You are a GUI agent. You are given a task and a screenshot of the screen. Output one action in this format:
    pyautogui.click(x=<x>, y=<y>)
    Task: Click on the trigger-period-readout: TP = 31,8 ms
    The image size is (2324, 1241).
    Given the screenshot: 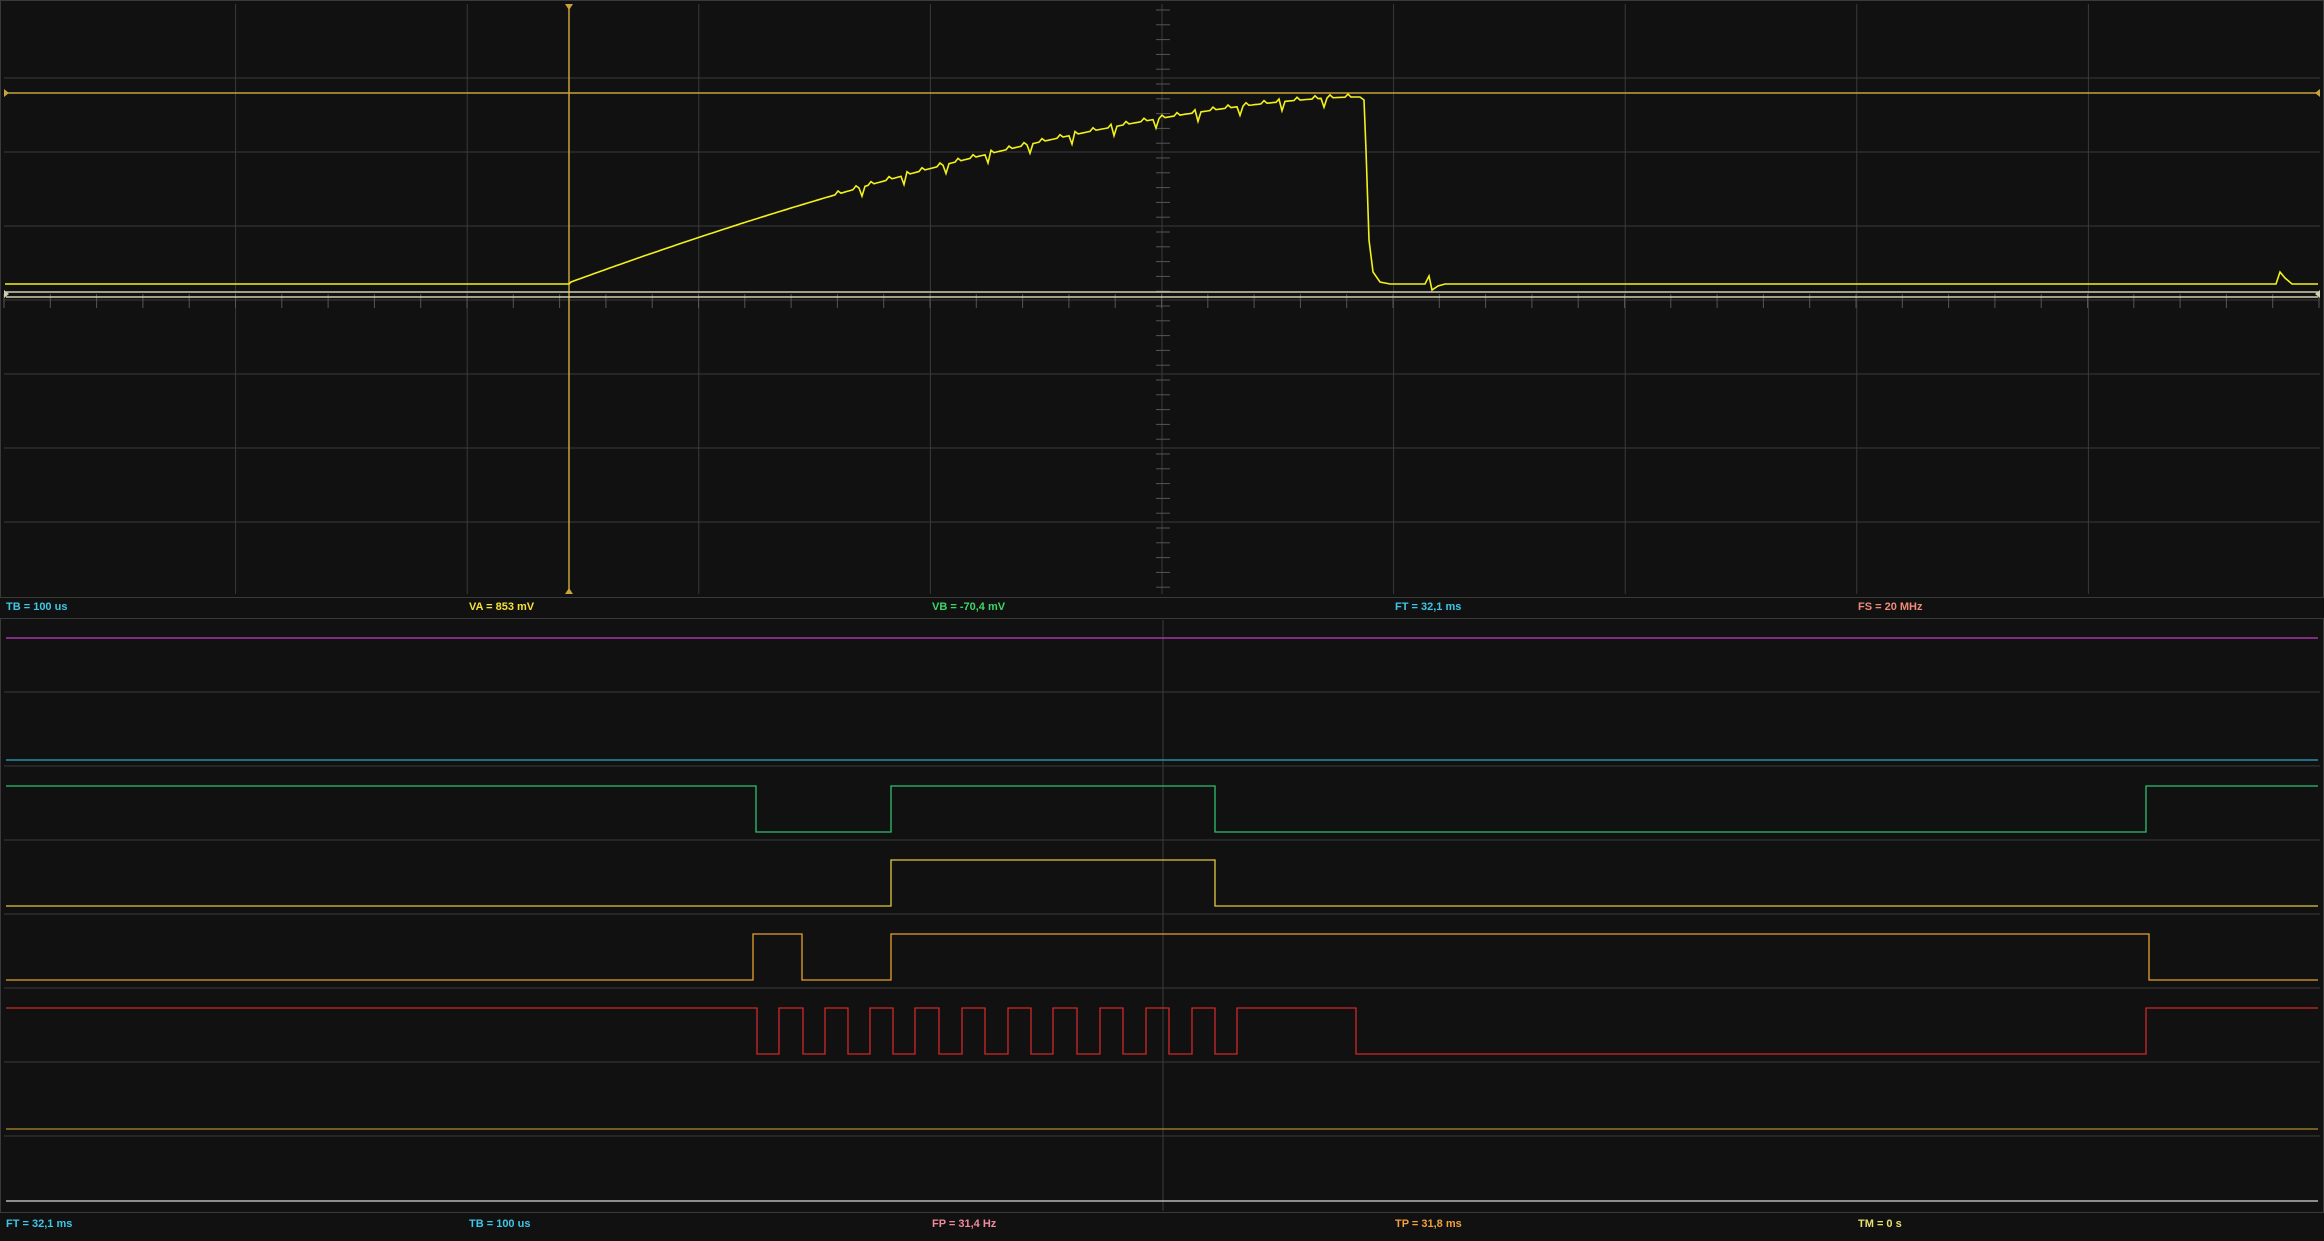 What is the action you would take?
    pyautogui.click(x=1428, y=1224)
    